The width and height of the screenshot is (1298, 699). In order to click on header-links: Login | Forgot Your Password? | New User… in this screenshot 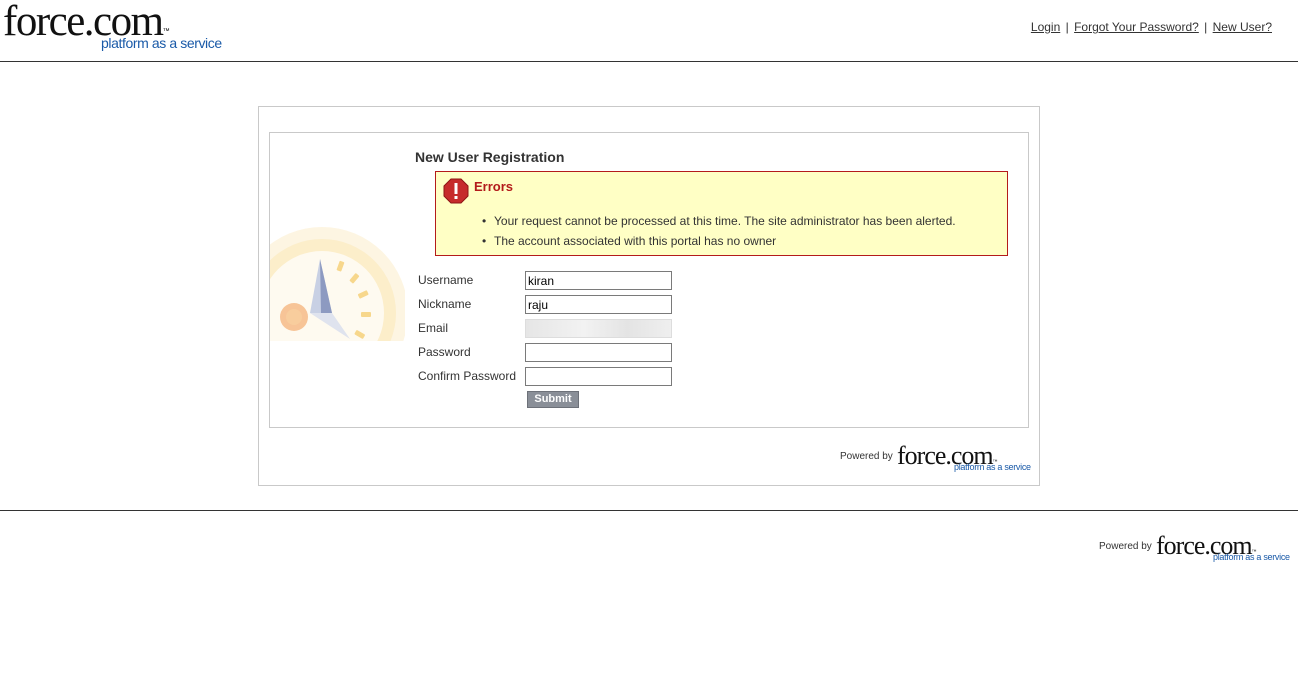, I will do `click(1151, 27)`.